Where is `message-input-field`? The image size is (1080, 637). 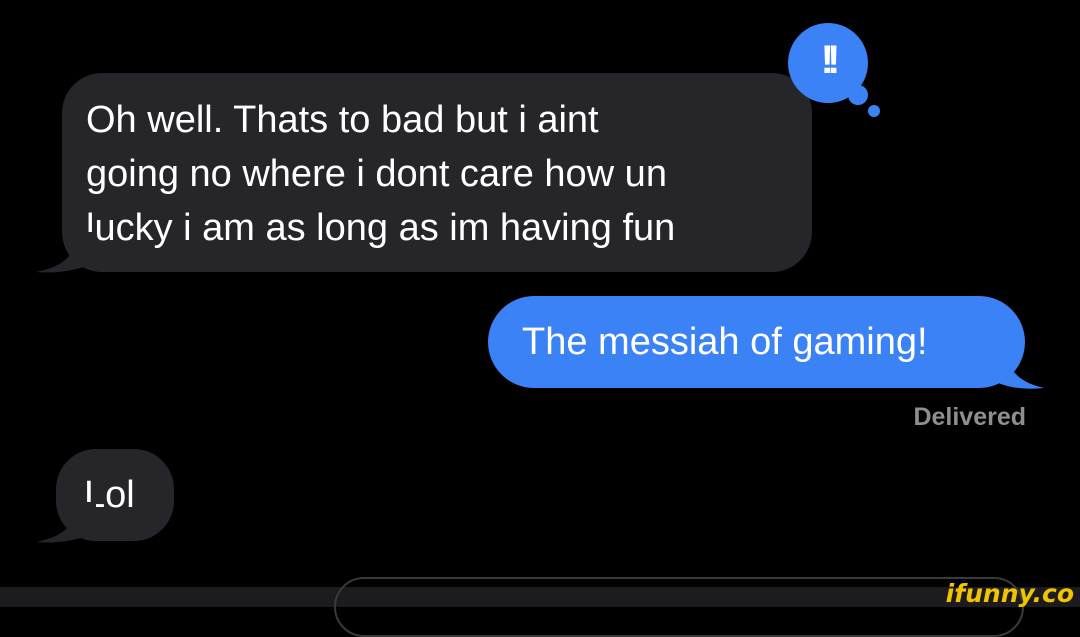
message-input-field is located at coordinates (679, 607).